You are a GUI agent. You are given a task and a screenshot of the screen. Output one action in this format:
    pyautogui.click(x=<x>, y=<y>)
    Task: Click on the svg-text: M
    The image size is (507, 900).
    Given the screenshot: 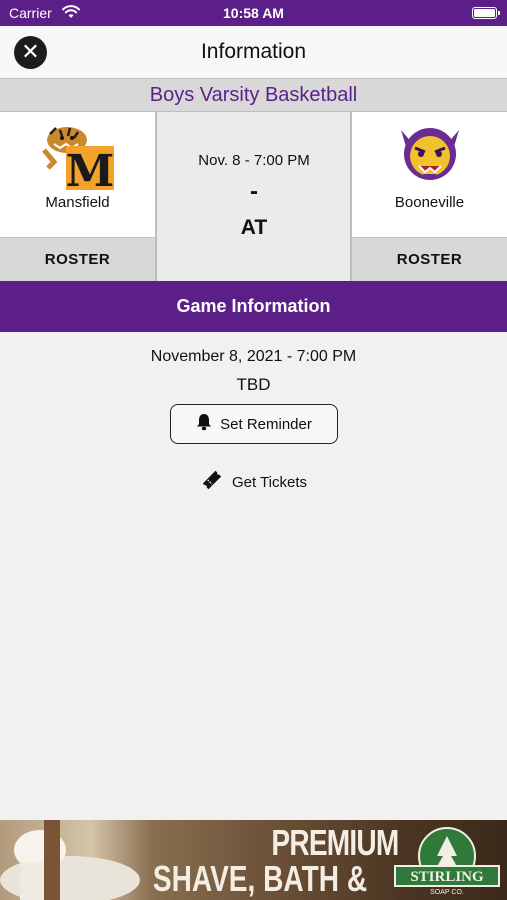 What is the action you would take?
    pyautogui.click(x=89, y=169)
    